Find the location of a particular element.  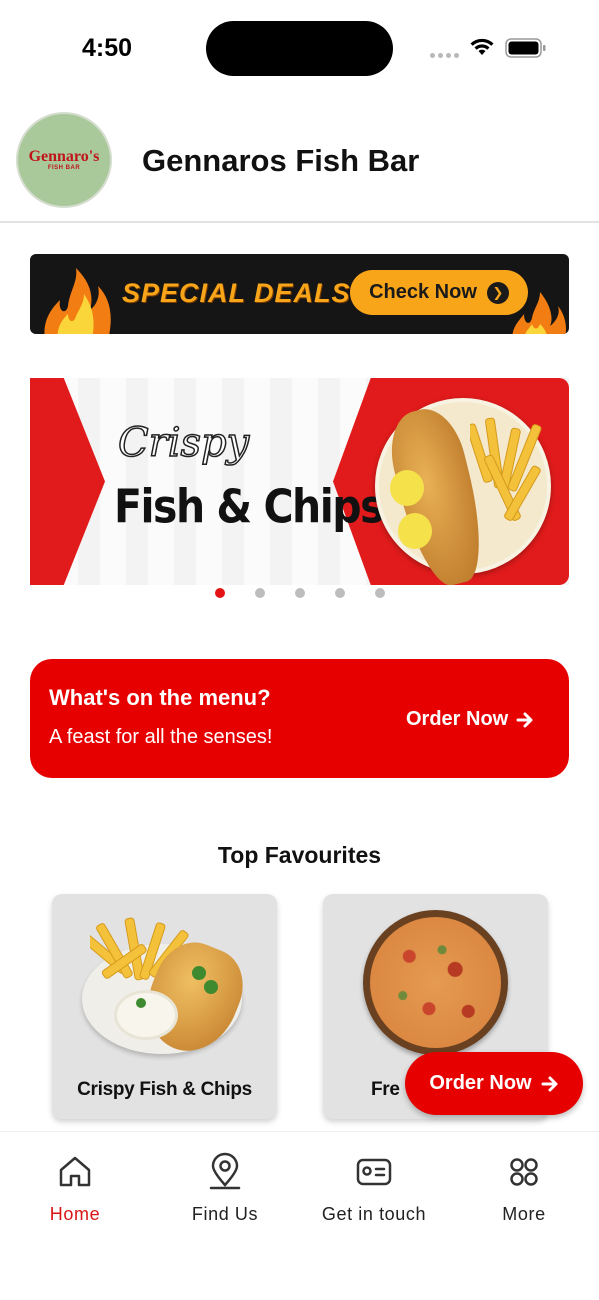

favourite-label: Crispy Fish & Chips is located at coordinates (164, 1089).